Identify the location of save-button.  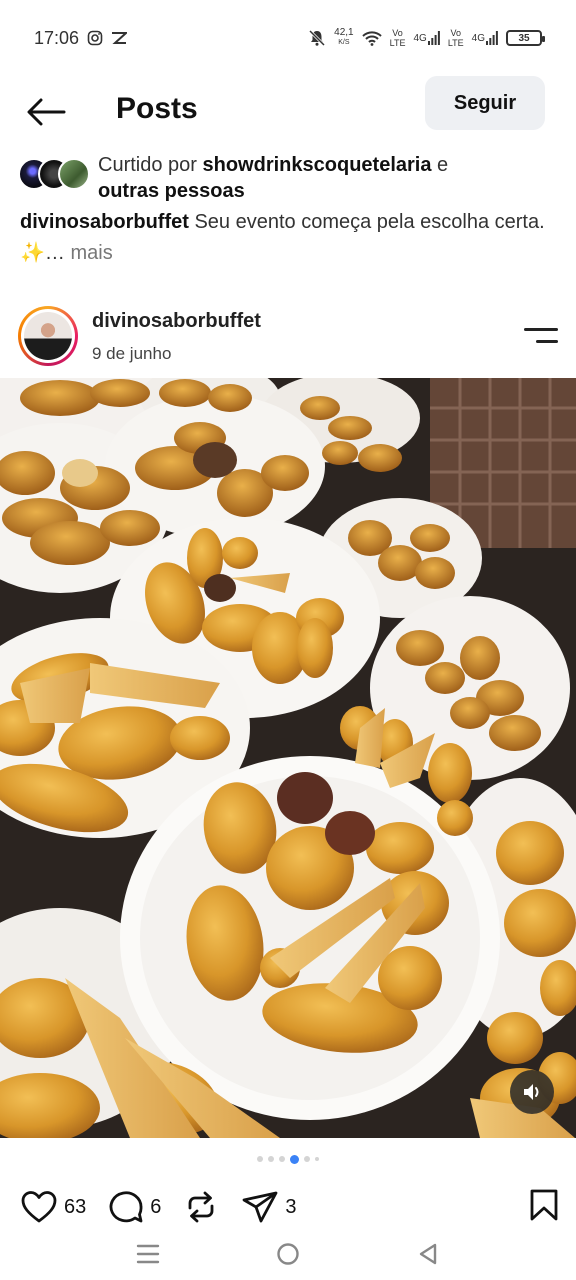
(544, 1207).